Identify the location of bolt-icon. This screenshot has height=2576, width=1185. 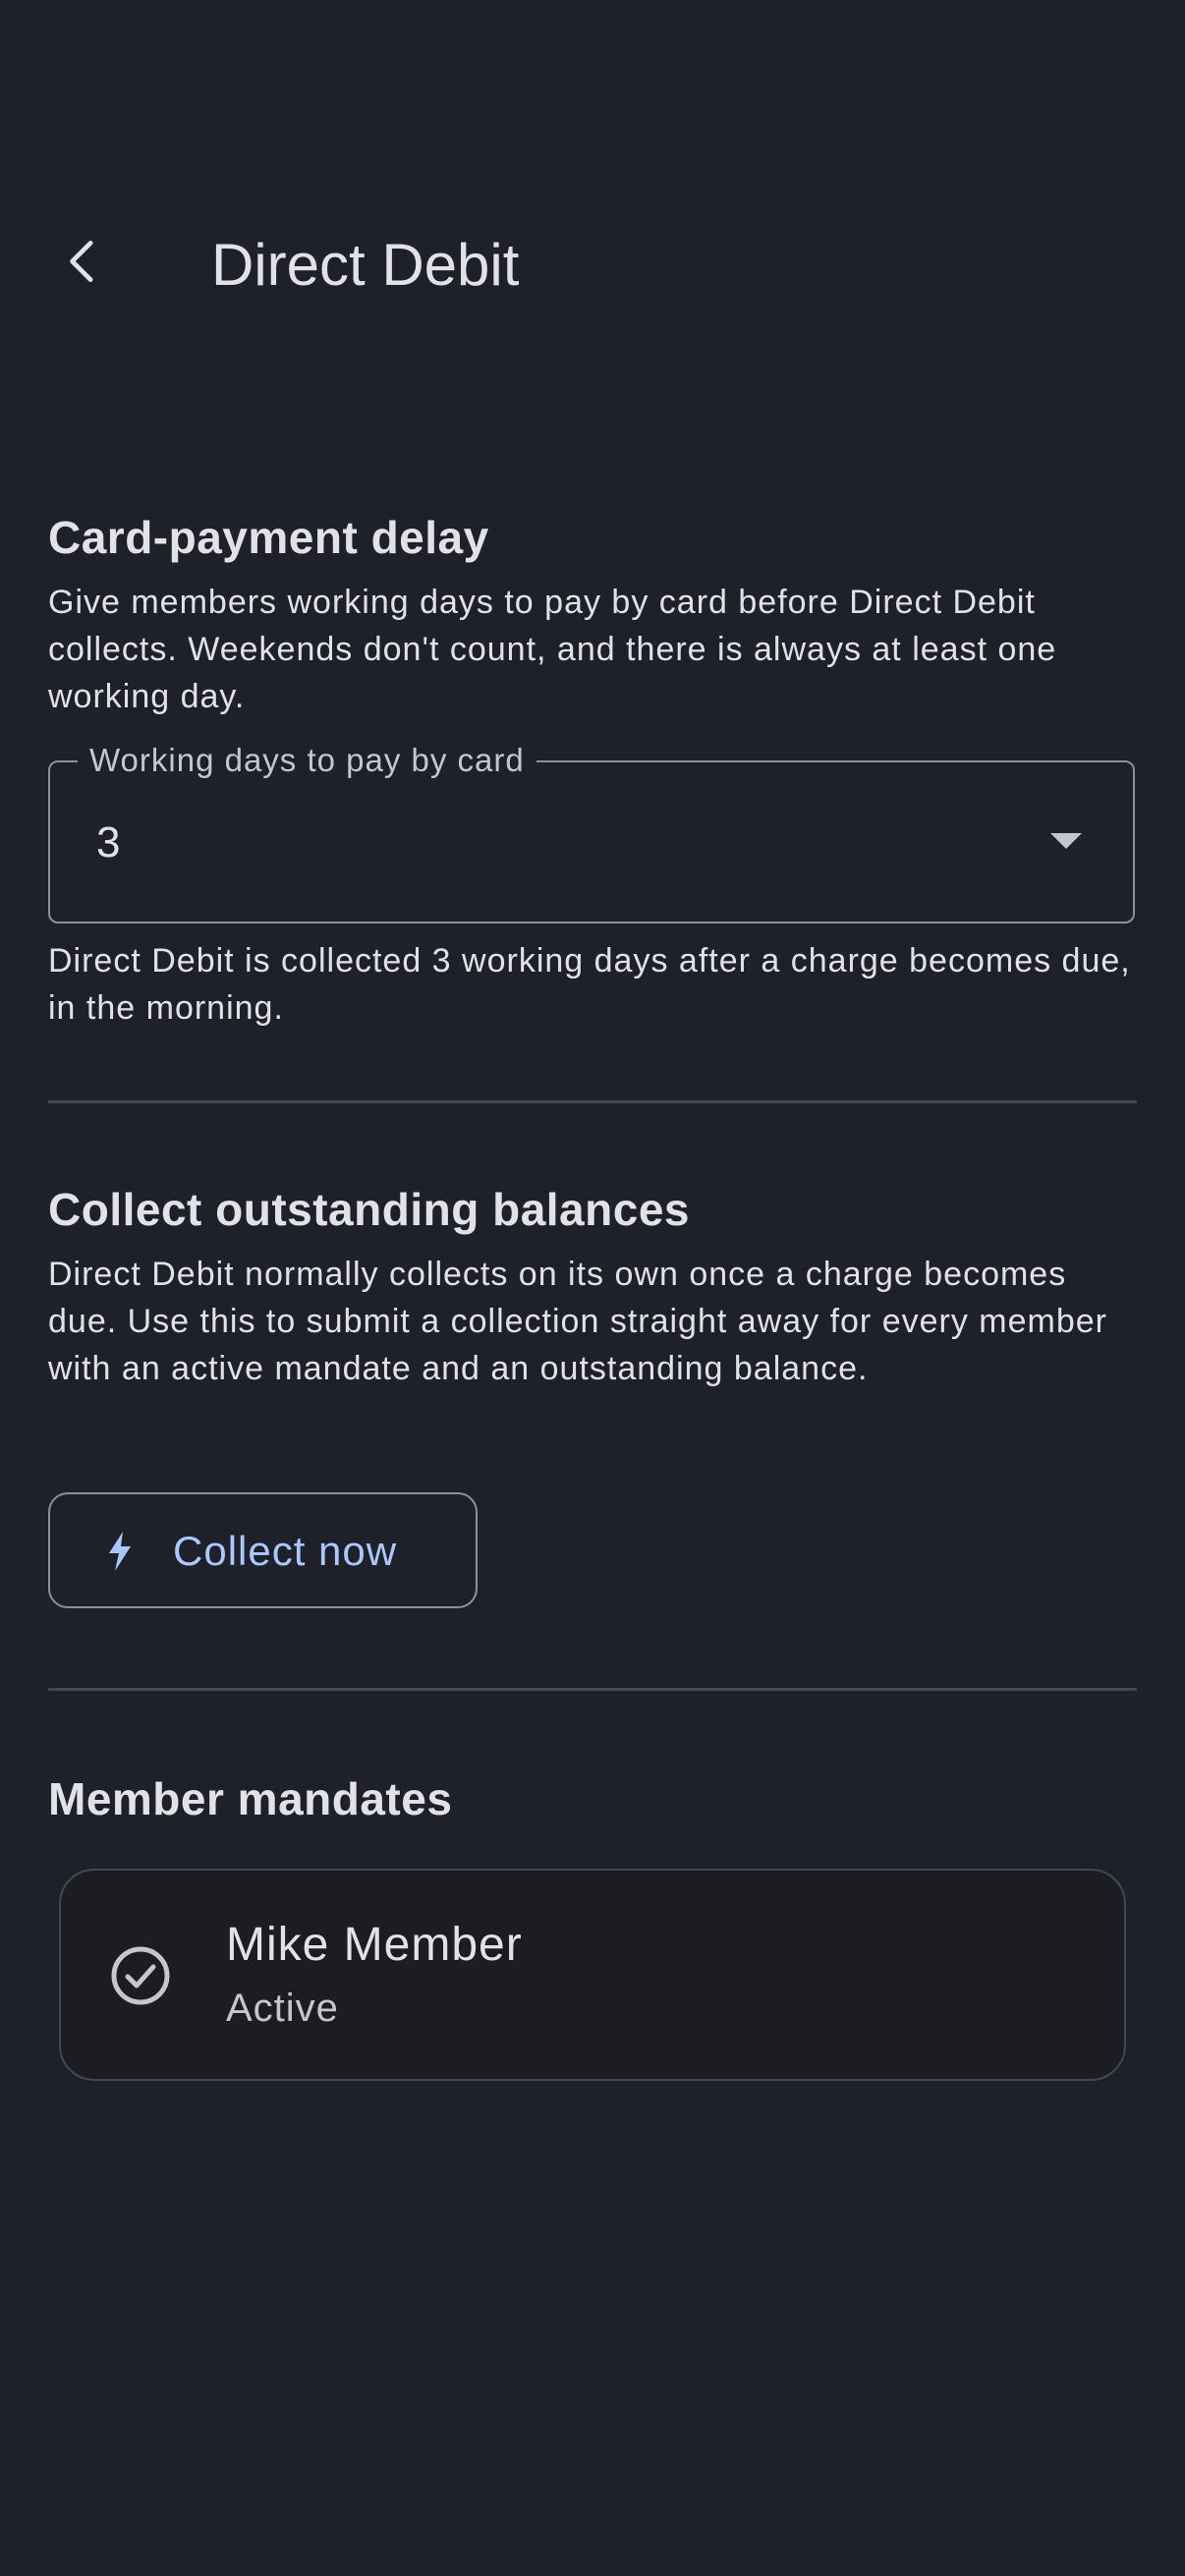
(120, 1551).